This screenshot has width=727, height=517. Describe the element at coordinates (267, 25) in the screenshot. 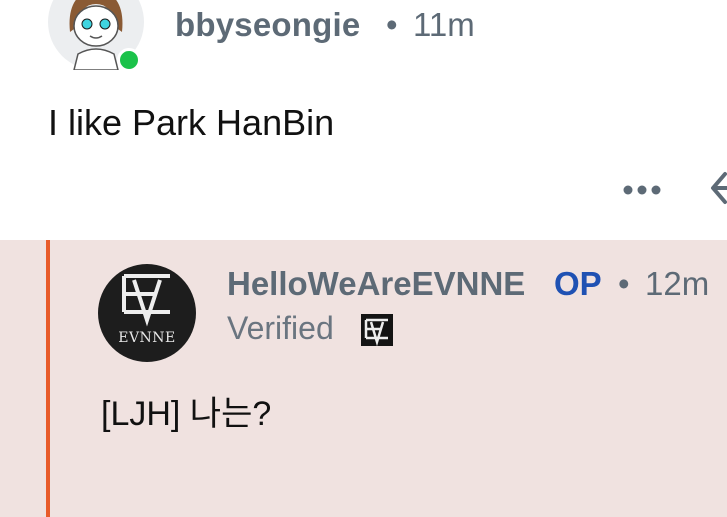

I see `comment-username: bbyseongie` at that location.